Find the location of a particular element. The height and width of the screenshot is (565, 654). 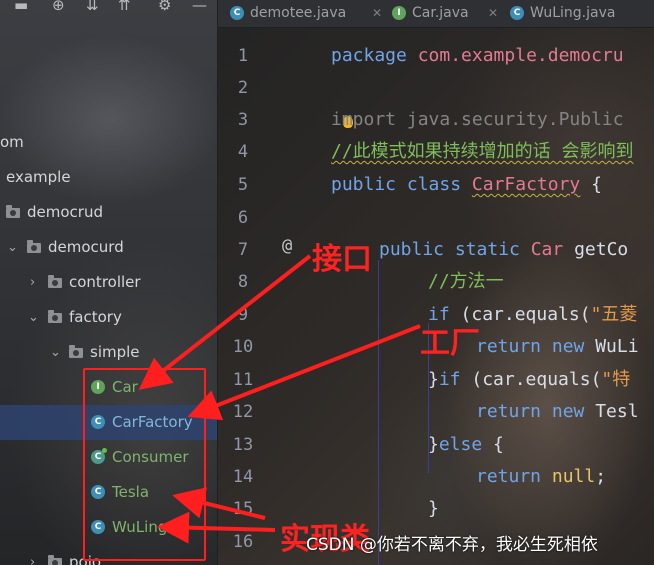

arrow-to-car is located at coordinates (225, 322).